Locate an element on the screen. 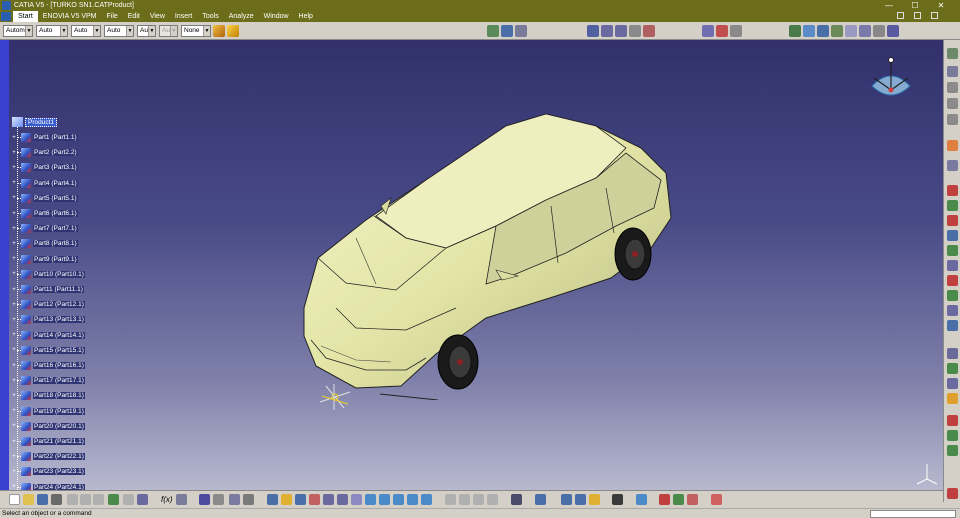  tree-part-item: + Part6 (Part6.1) is located at coordinates (44, 213).